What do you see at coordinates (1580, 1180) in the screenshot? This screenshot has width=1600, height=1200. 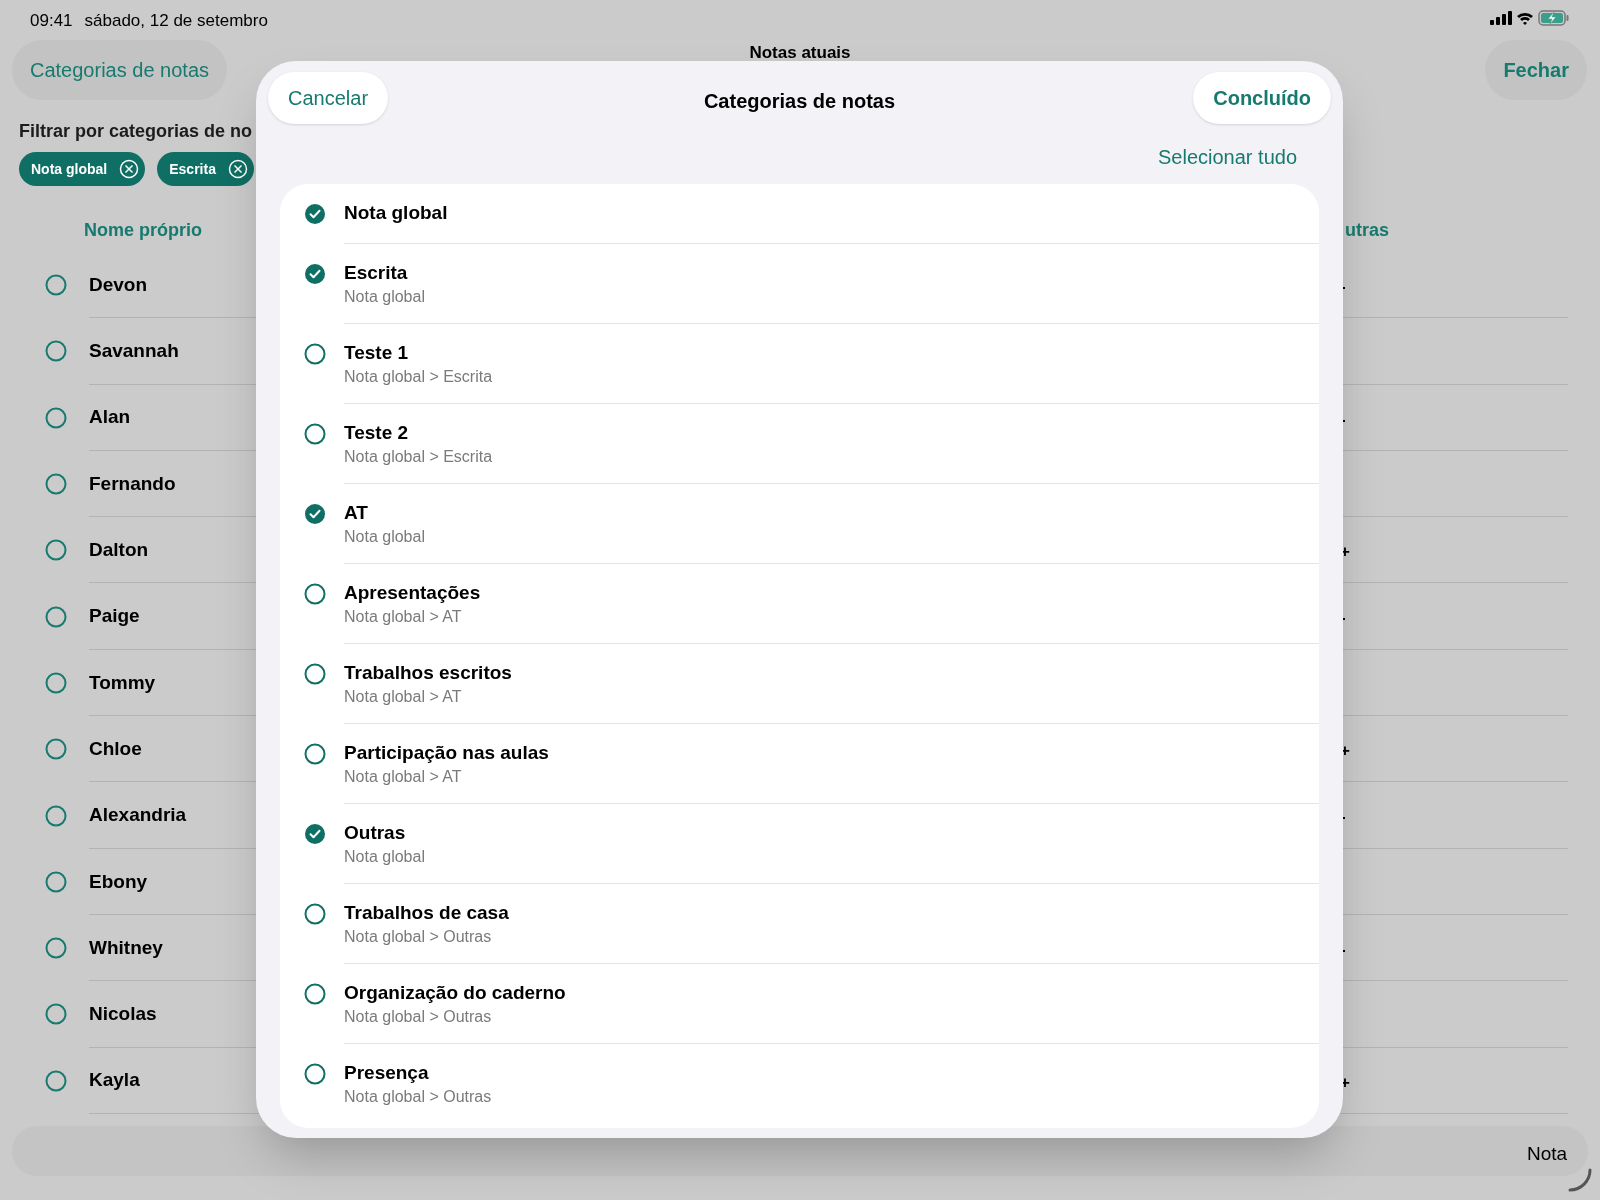 I see `resize-handle-icon` at bounding box center [1580, 1180].